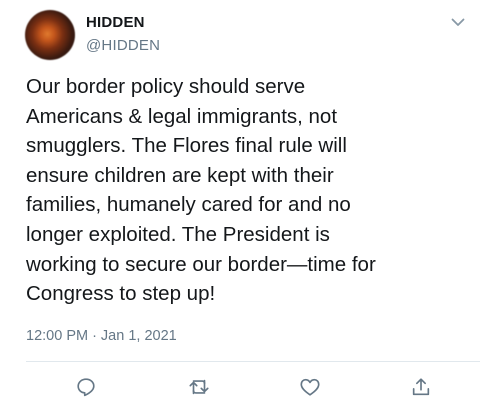 The image size is (480, 412). I want to click on tweet-timestamp: 12:00 PM · Jan 1, 2021, so click(101, 336).